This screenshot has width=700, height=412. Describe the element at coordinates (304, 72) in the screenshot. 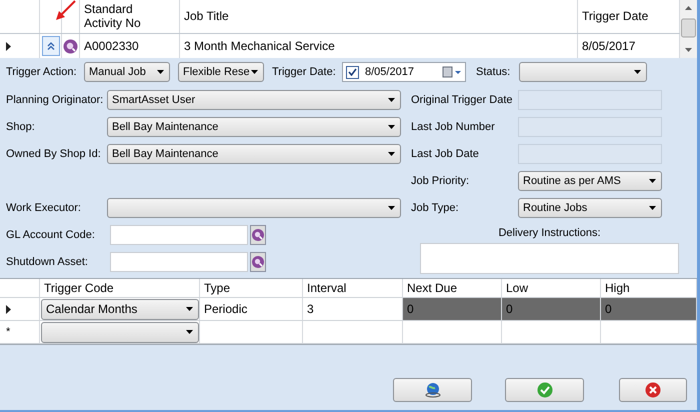

I see `field-label: Trigger Date:` at that location.